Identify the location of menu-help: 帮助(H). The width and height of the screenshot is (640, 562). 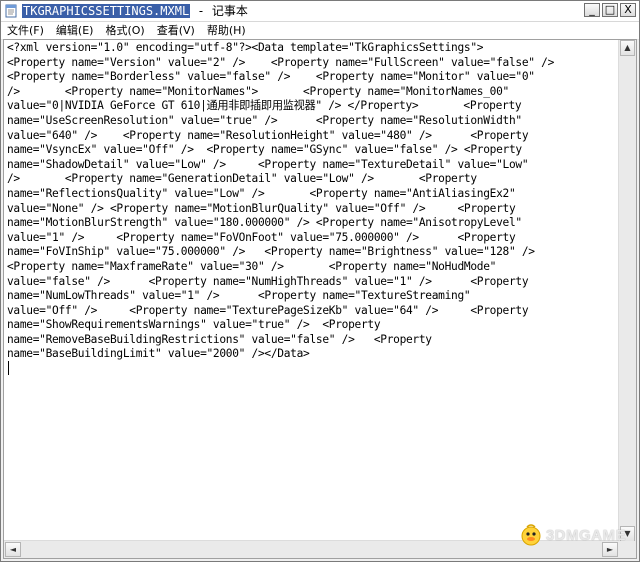
(226, 30).